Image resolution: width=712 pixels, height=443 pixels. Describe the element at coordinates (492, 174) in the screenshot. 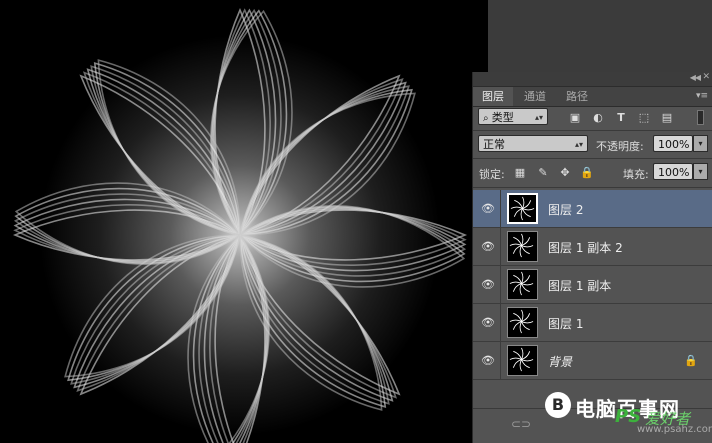

I see `lock-label: 锁定:` at that location.